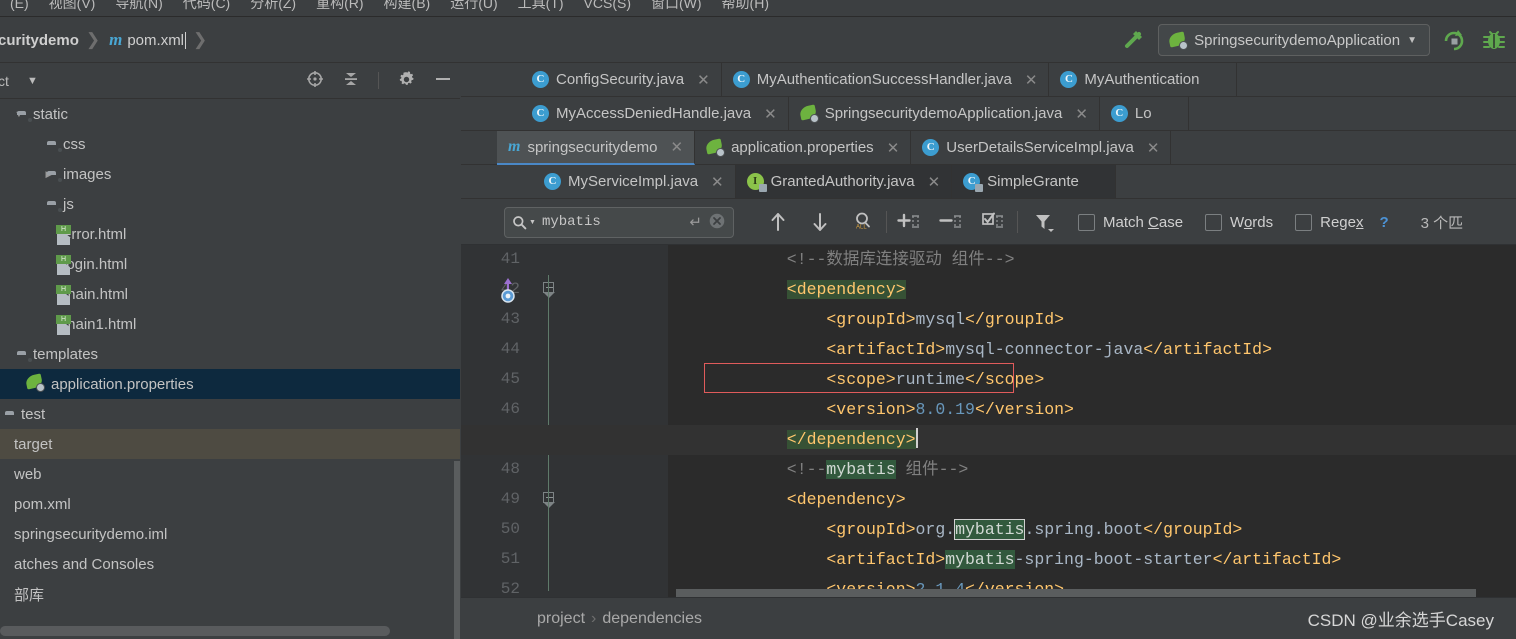 The width and height of the screenshot is (1516, 639). I want to click on tree-item: templates, so click(230, 354).